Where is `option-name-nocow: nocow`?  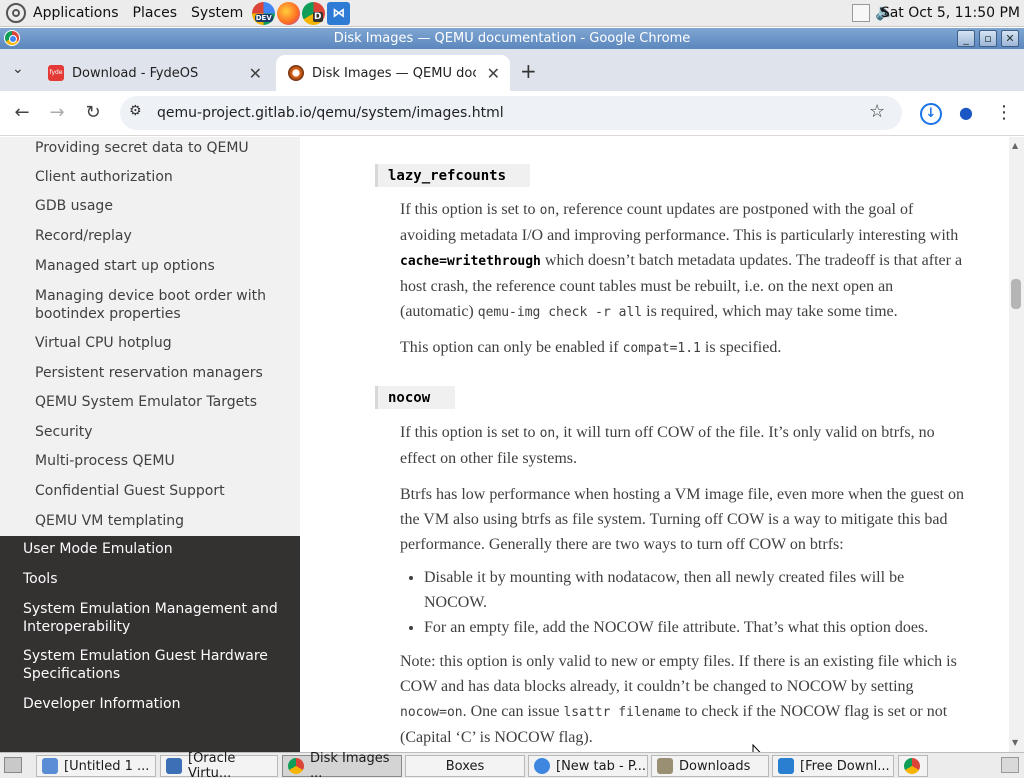
option-name-nocow: nocow is located at coordinates (415, 397).